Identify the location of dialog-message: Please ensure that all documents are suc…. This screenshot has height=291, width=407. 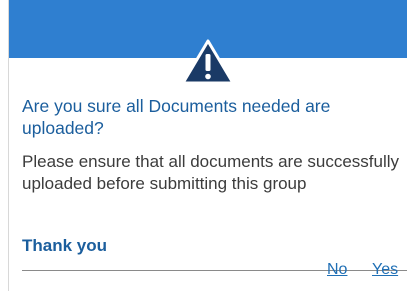
(211, 172).